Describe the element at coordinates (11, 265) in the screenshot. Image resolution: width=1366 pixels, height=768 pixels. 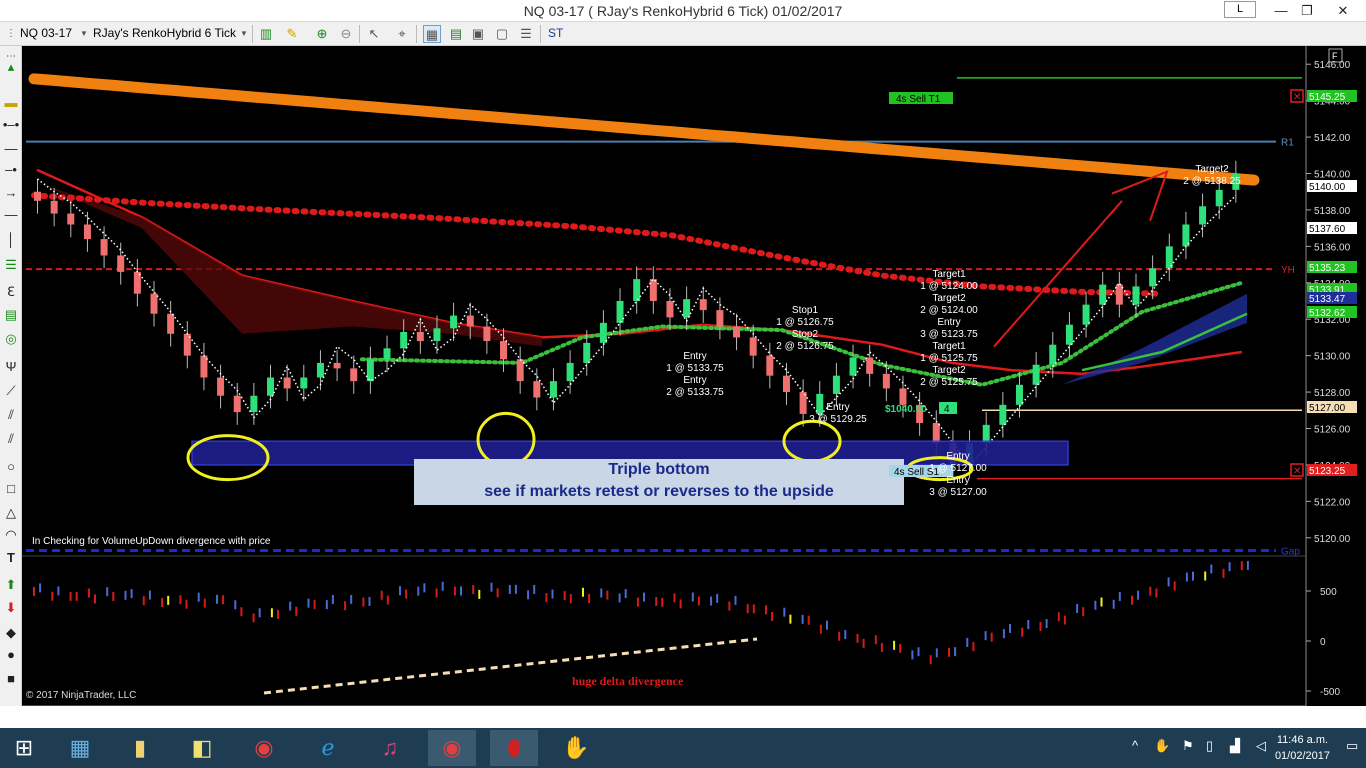
I see `channel-icon: ☰` at that location.